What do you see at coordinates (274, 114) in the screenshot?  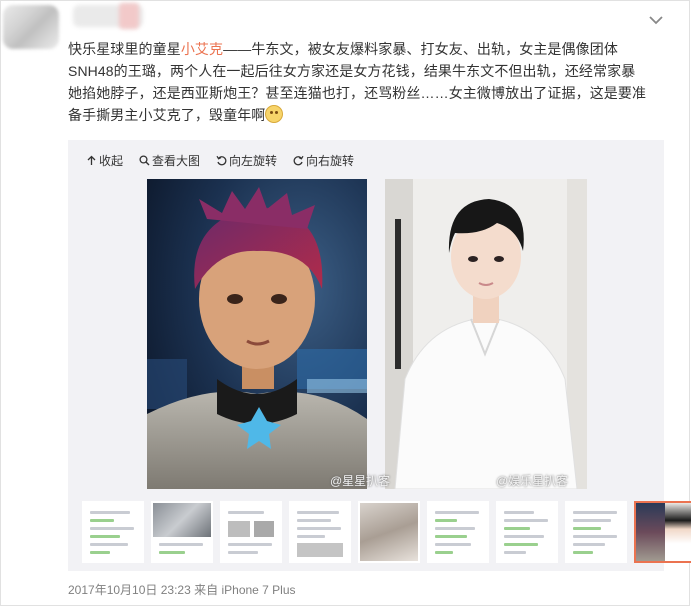 I see `cat-emoji-icon` at bounding box center [274, 114].